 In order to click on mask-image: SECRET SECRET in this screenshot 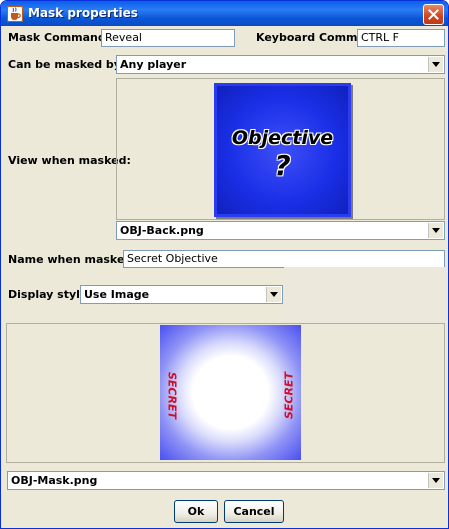, I will do `click(230, 392)`.